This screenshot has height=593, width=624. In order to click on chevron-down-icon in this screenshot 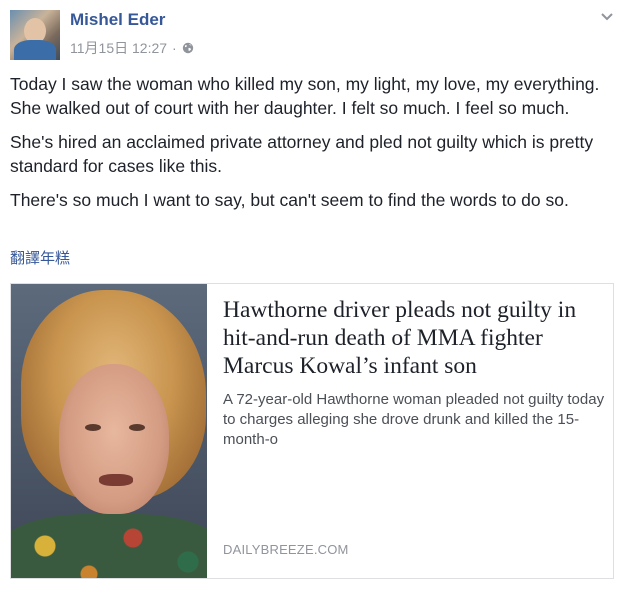, I will do `click(607, 17)`.